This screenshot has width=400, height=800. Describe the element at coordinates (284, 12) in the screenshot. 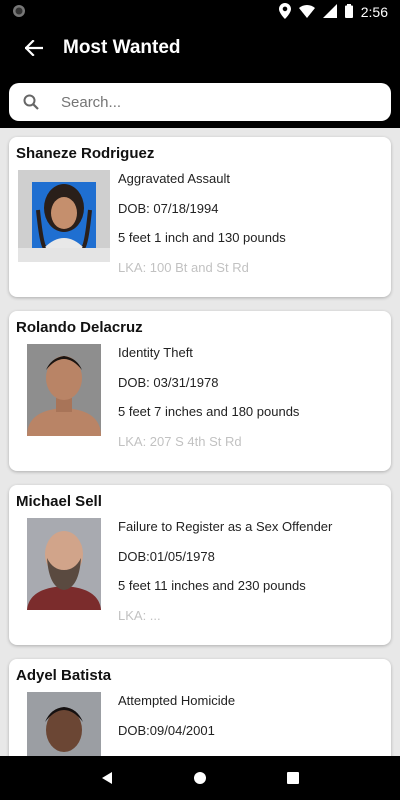

I see `location-icon` at that location.